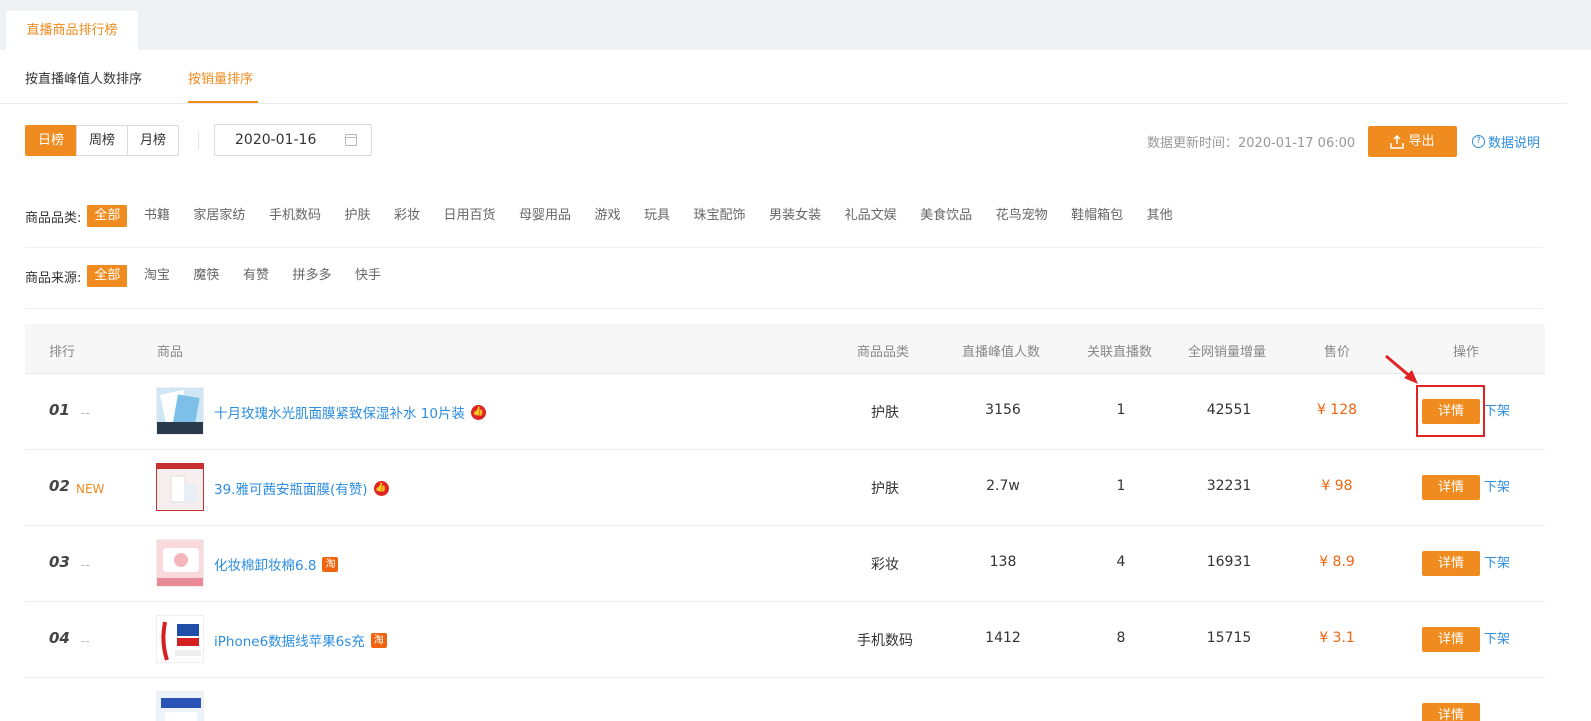  What do you see at coordinates (59, 638) in the screenshot?
I see `rank-number: 04` at bounding box center [59, 638].